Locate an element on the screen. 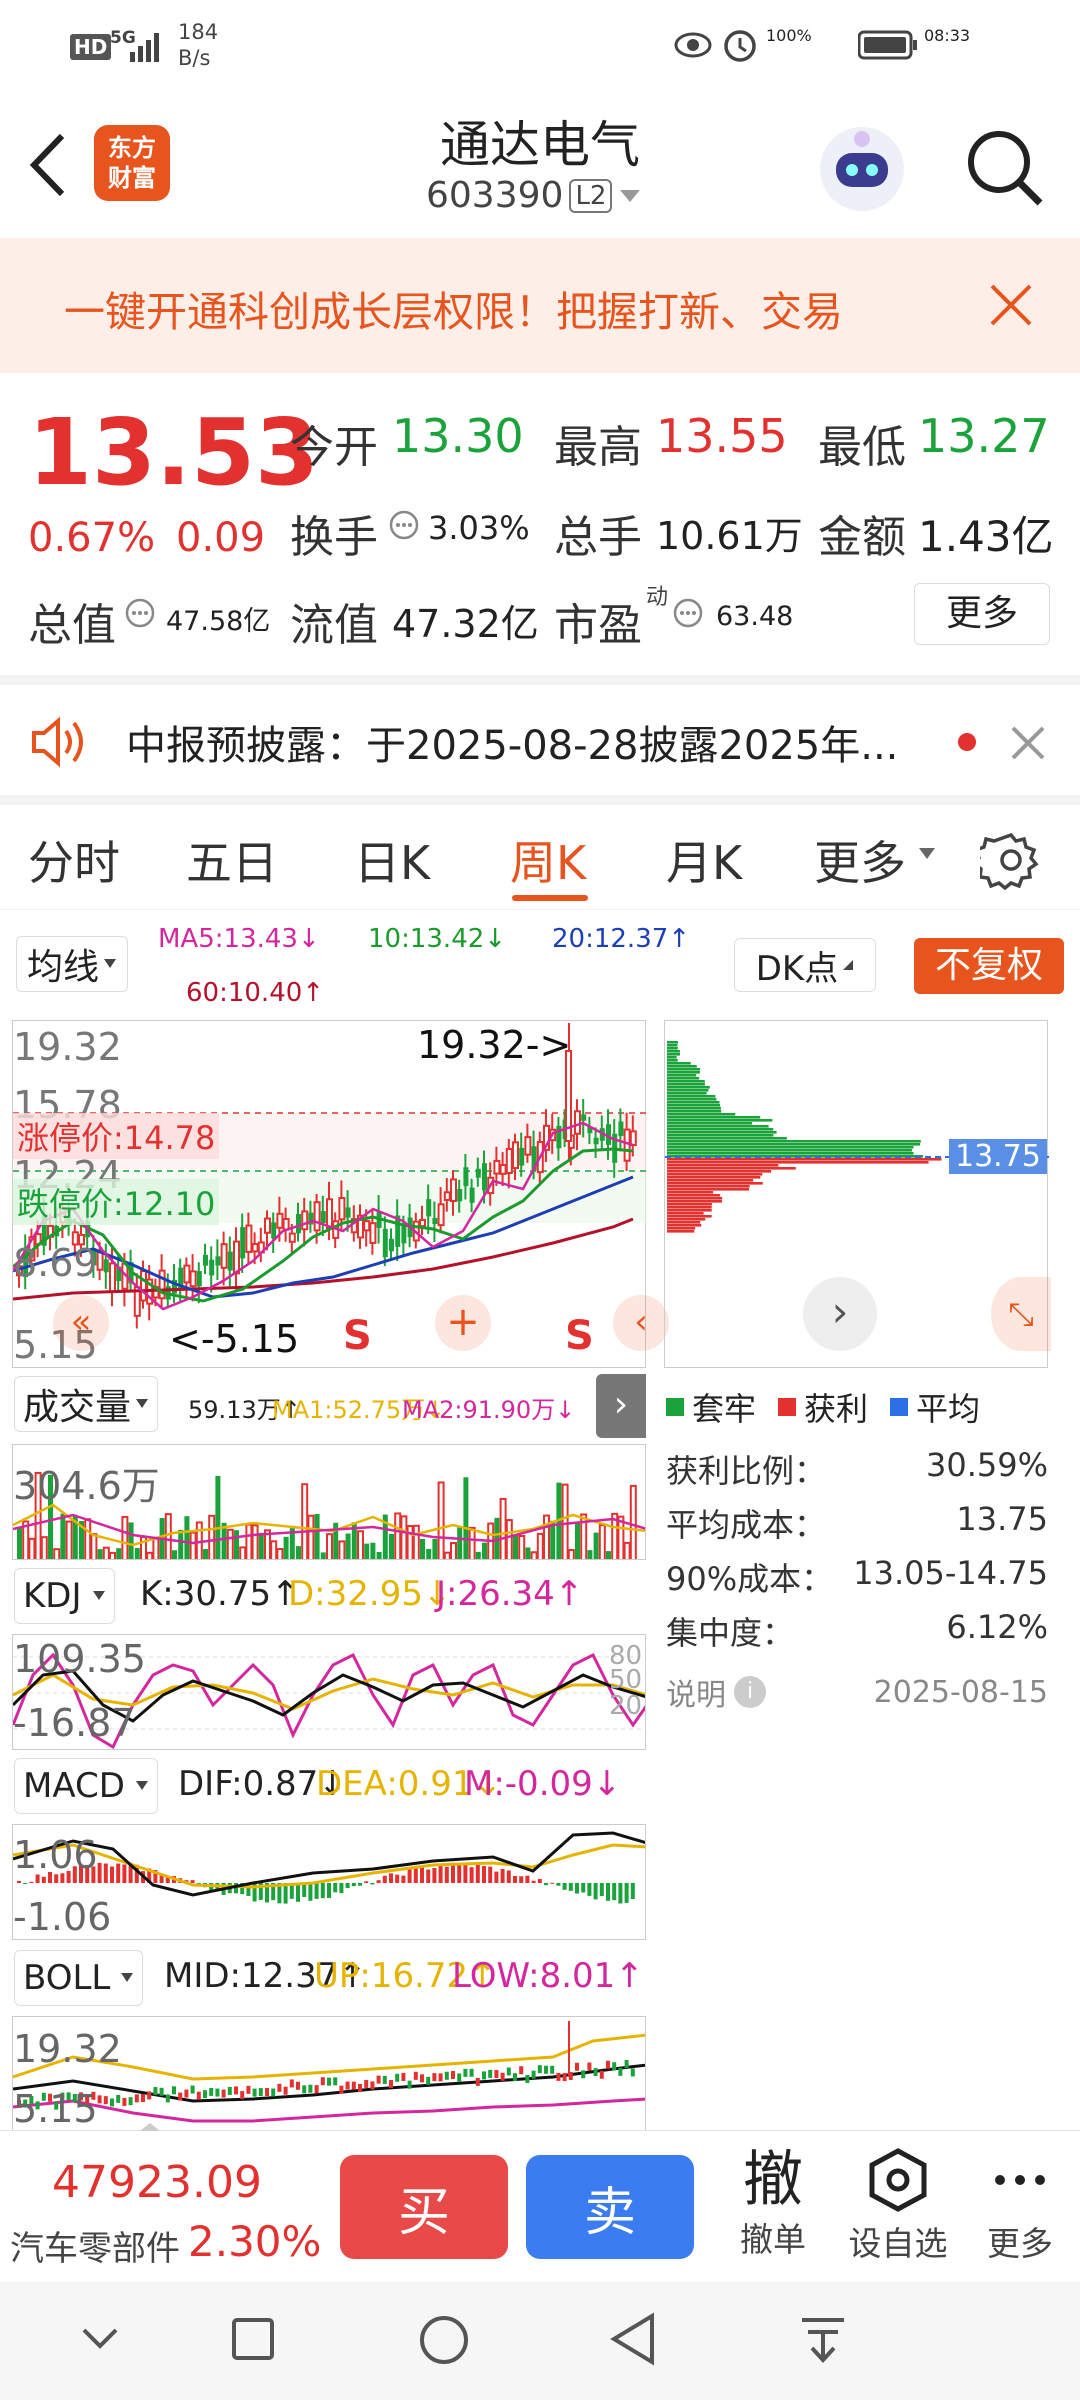 The height and width of the screenshot is (2400, 1080). stock-code-row: 603390 L2 is located at coordinates (534, 195).